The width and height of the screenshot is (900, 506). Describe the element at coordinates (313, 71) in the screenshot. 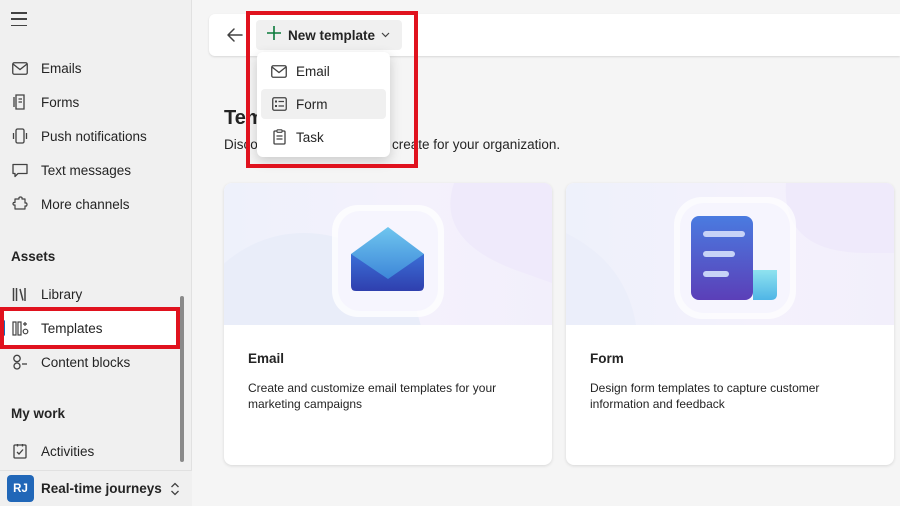

I see `menu-item-label: Email` at that location.